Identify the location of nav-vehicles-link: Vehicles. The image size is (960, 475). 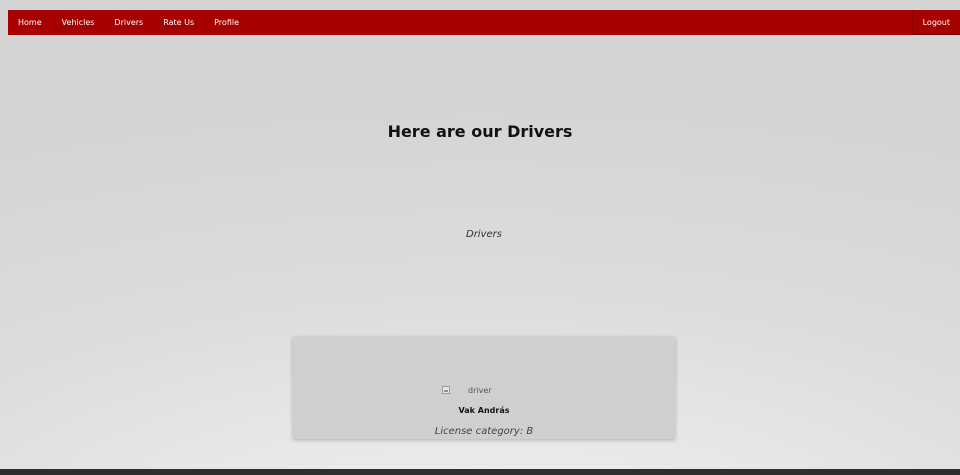
(78, 22).